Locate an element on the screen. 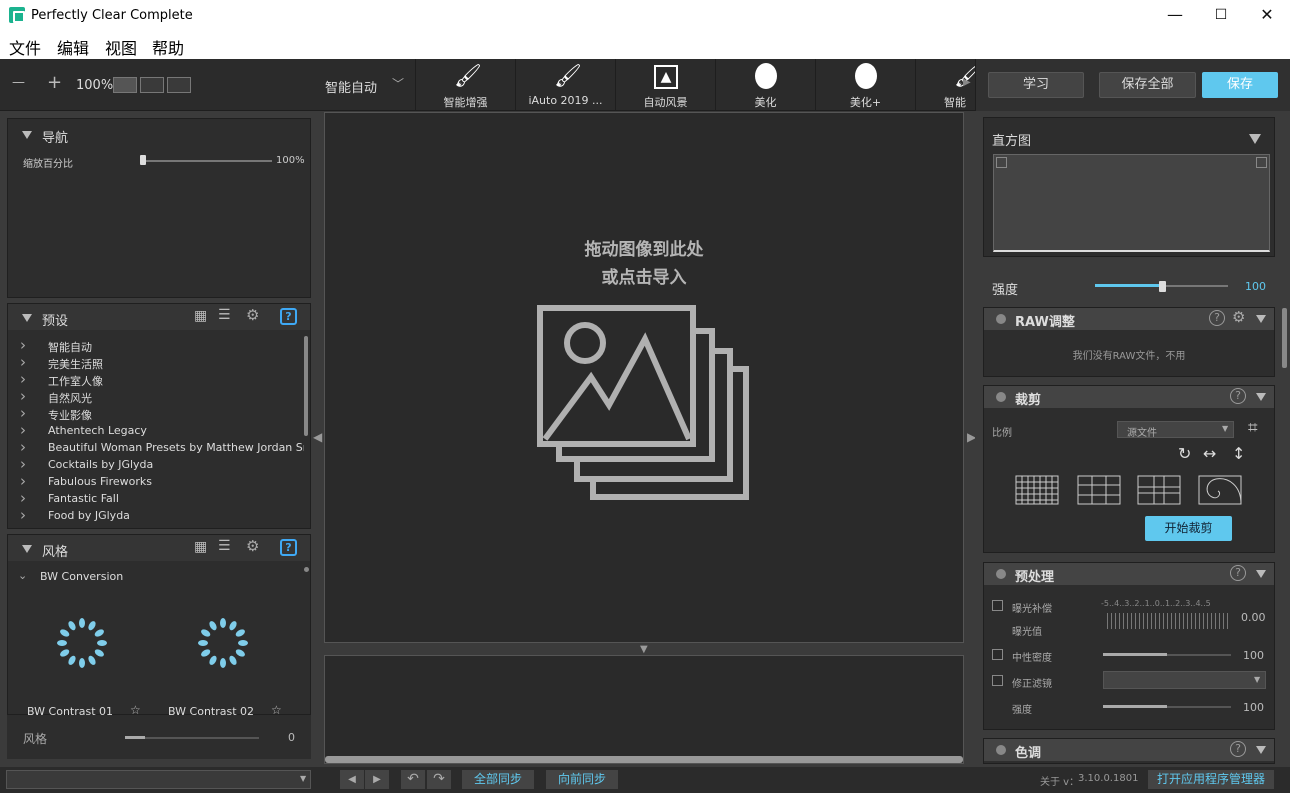 The height and width of the screenshot is (793, 1290). presets-scrollbar is located at coordinates (306, 386).